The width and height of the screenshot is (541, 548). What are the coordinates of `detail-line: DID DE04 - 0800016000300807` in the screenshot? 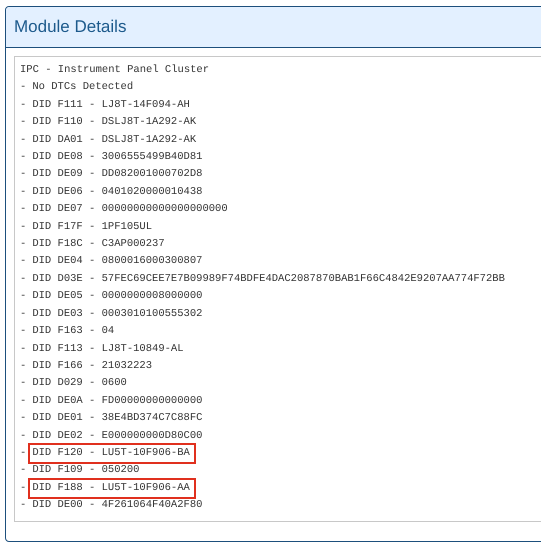 It's located at (117, 262).